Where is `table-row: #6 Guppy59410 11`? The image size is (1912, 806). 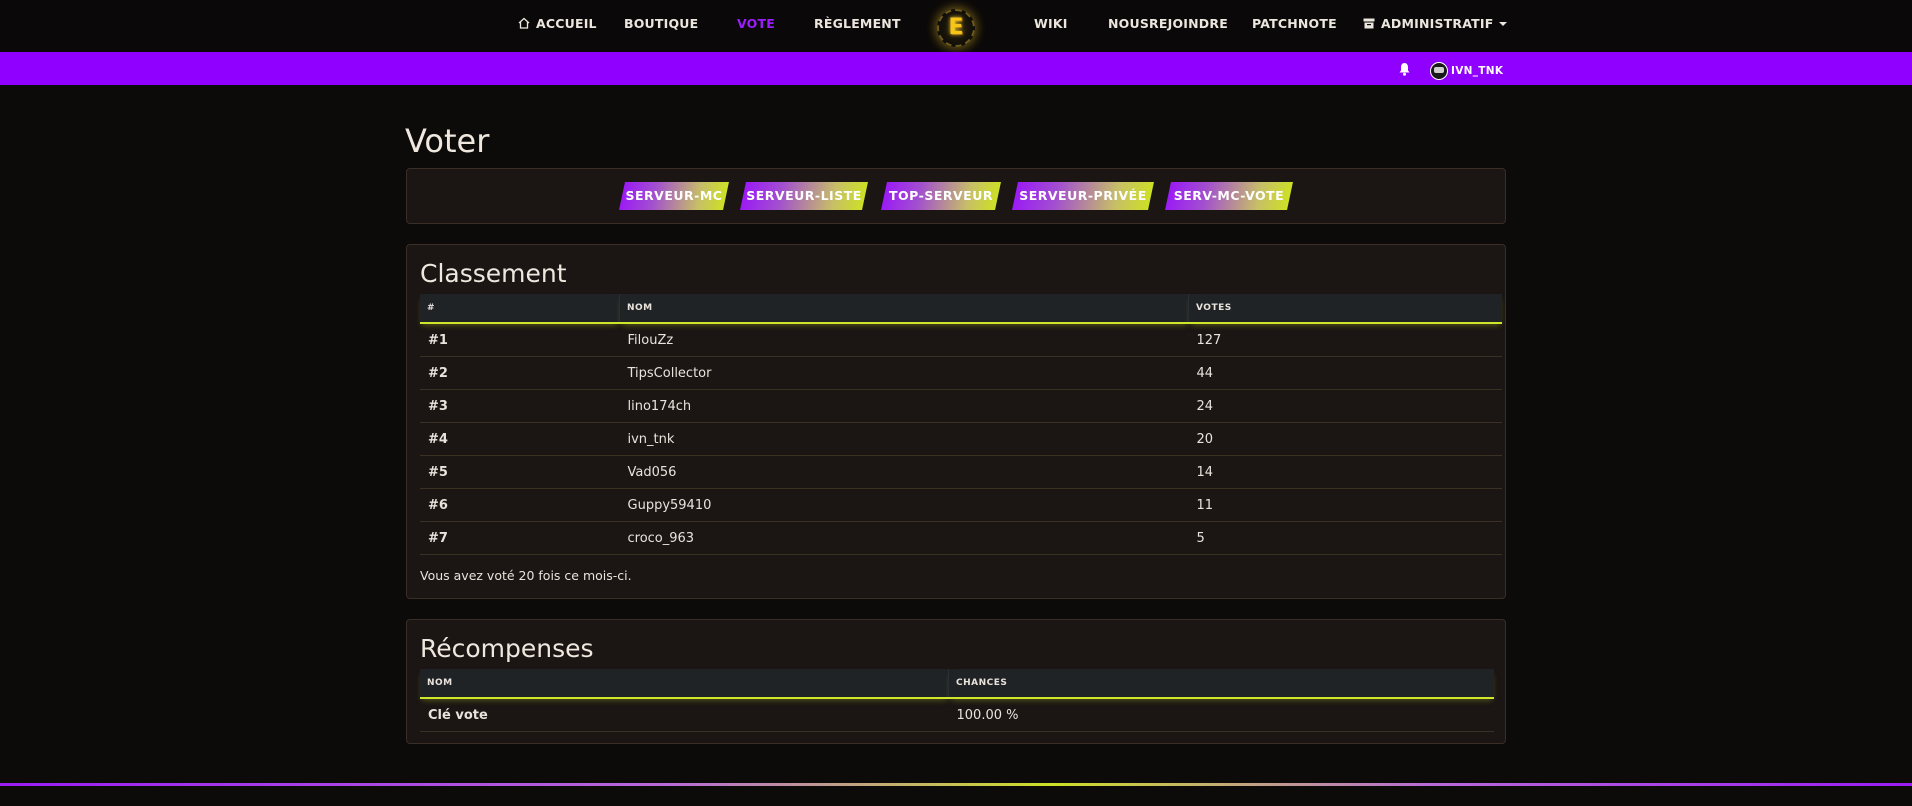 table-row: #6 Guppy59410 11 is located at coordinates (961, 505).